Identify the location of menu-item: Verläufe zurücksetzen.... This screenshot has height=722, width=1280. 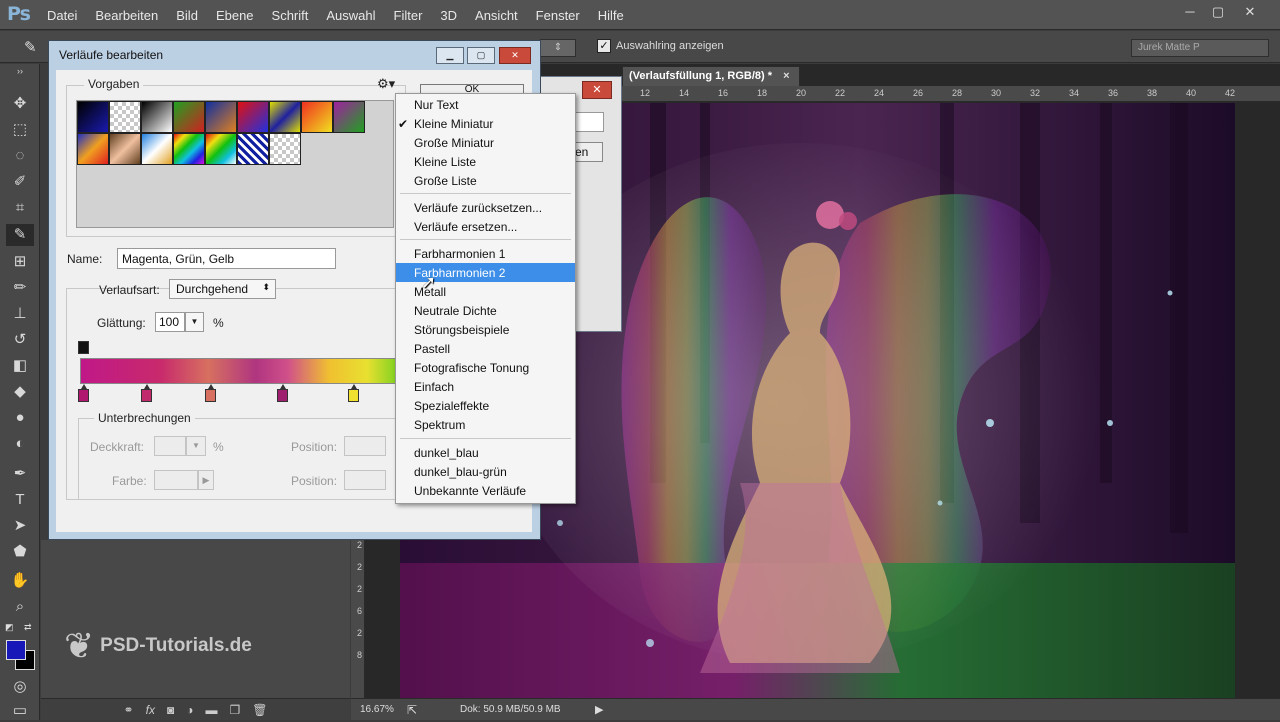
(485, 207).